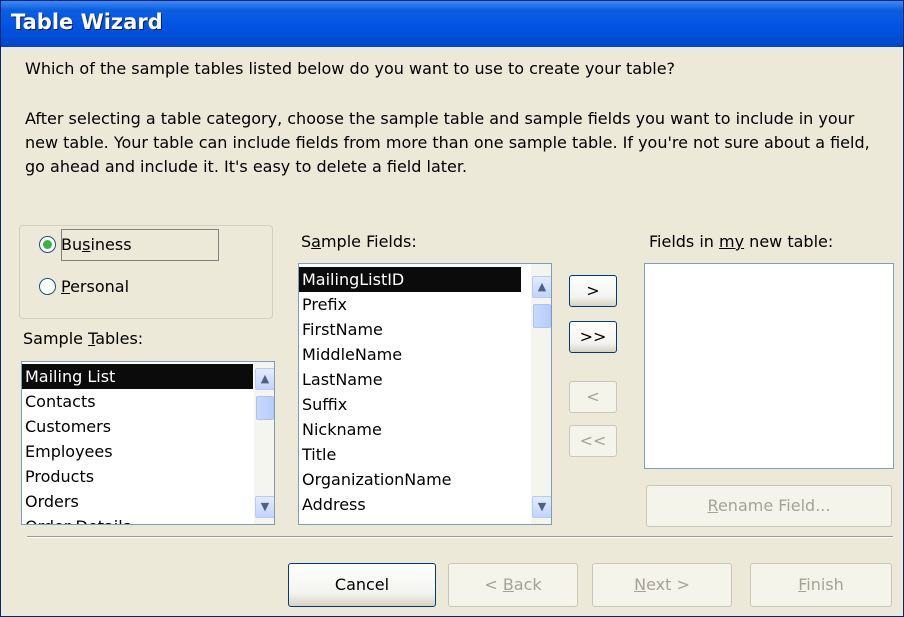 The height and width of the screenshot is (617, 904). What do you see at coordinates (452, 24) in the screenshot?
I see `title-bar: Table Wizard` at bounding box center [452, 24].